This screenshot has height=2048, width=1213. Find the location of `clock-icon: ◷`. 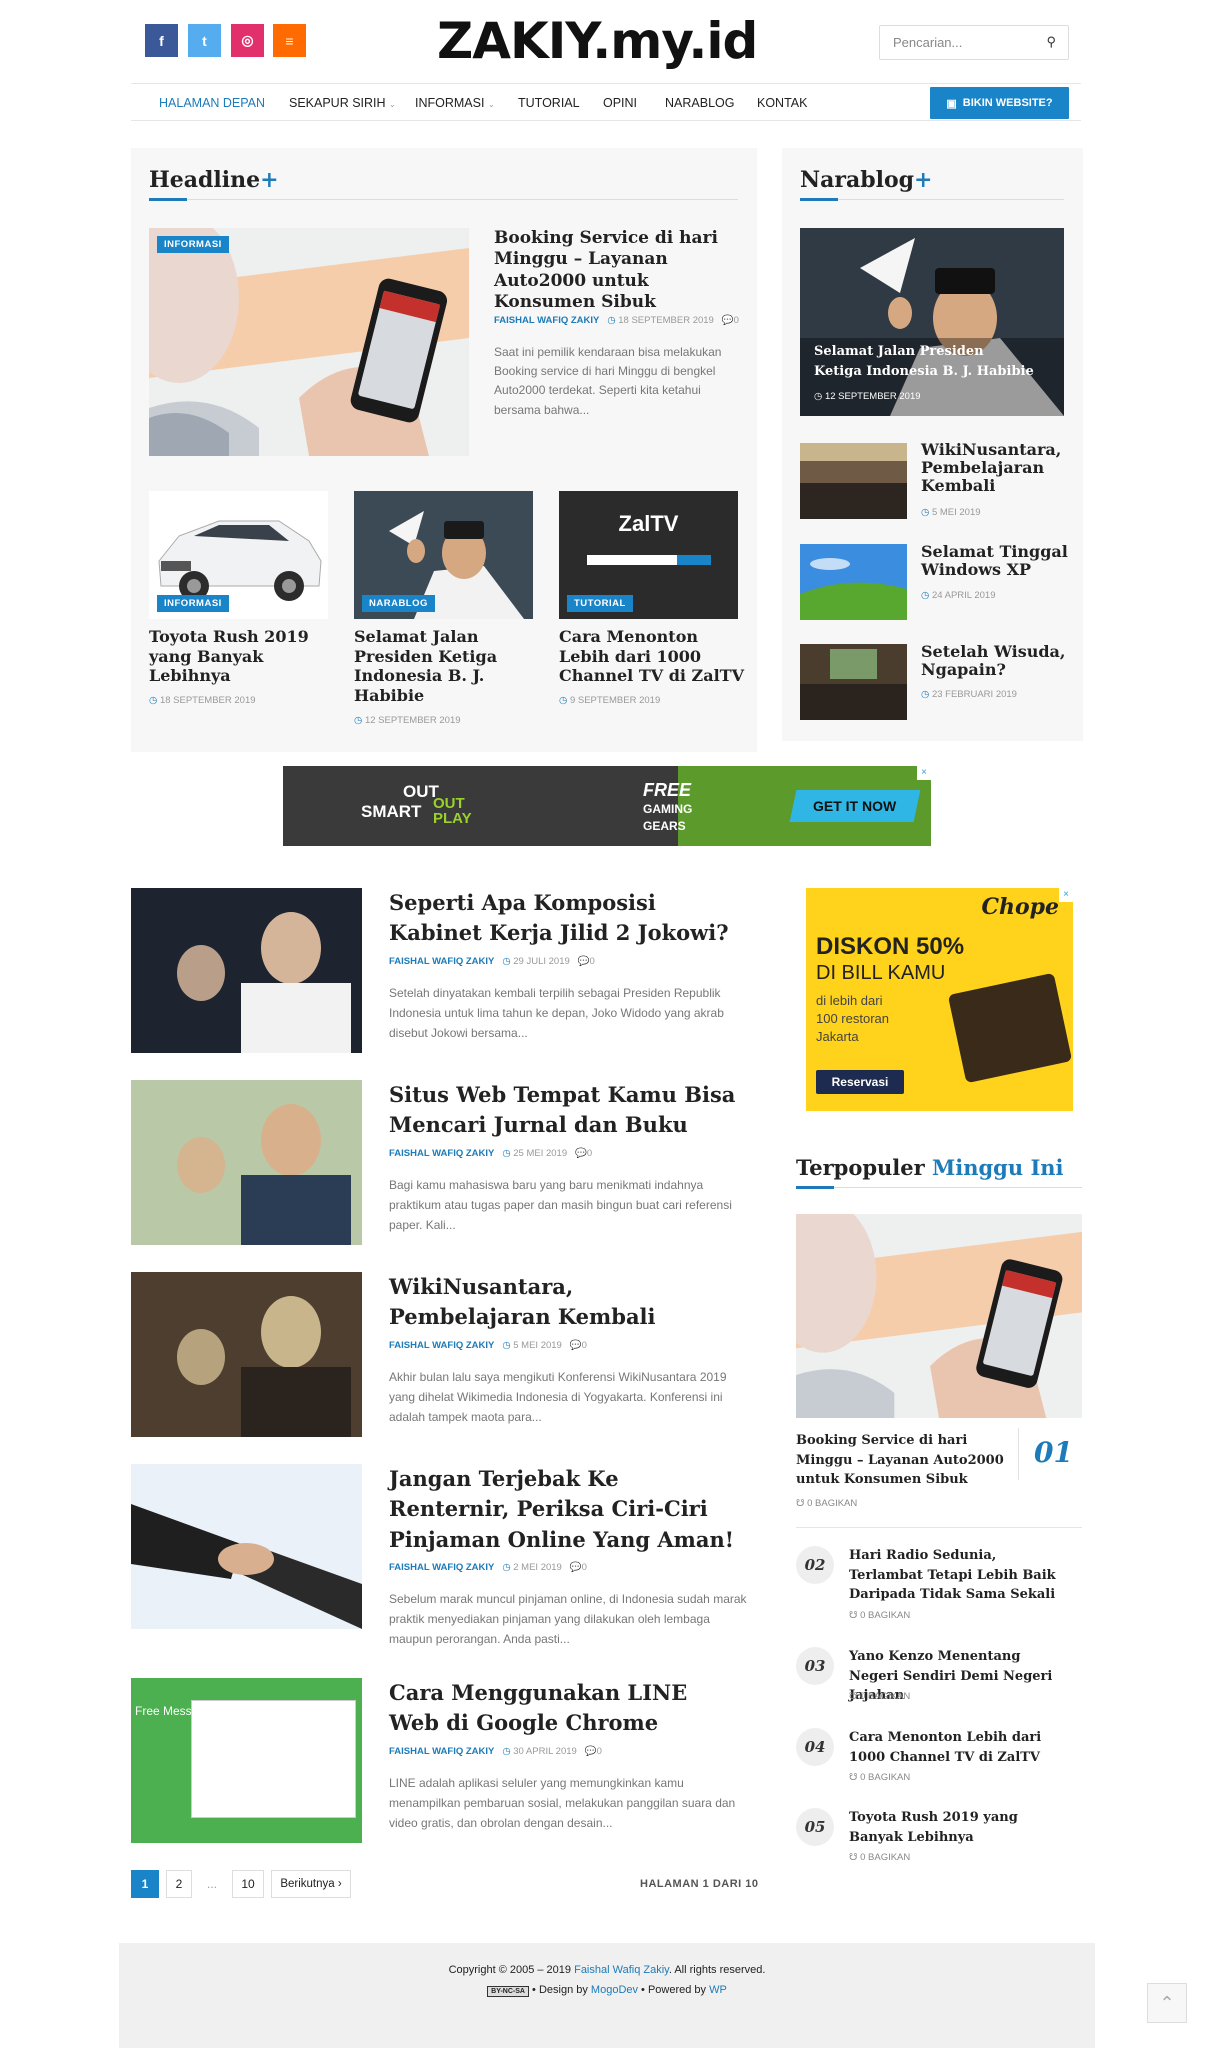

clock-icon: ◷ is located at coordinates (358, 720).